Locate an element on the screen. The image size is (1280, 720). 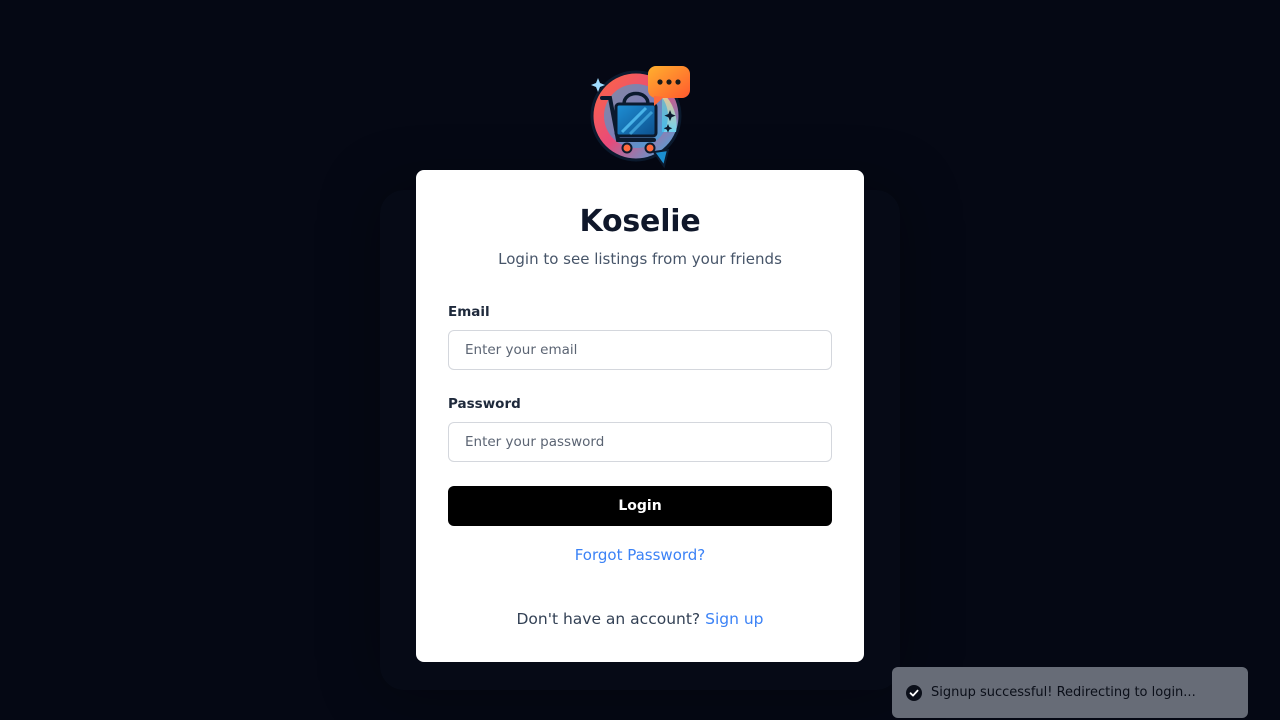
signup-link: Sign up is located at coordinates (734, 619).